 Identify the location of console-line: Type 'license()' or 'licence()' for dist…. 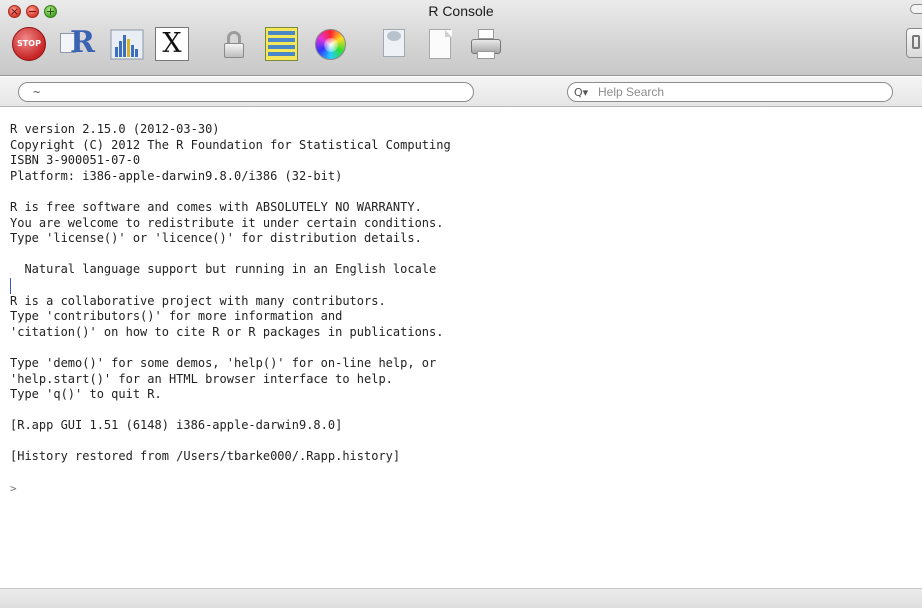
(216, 238).